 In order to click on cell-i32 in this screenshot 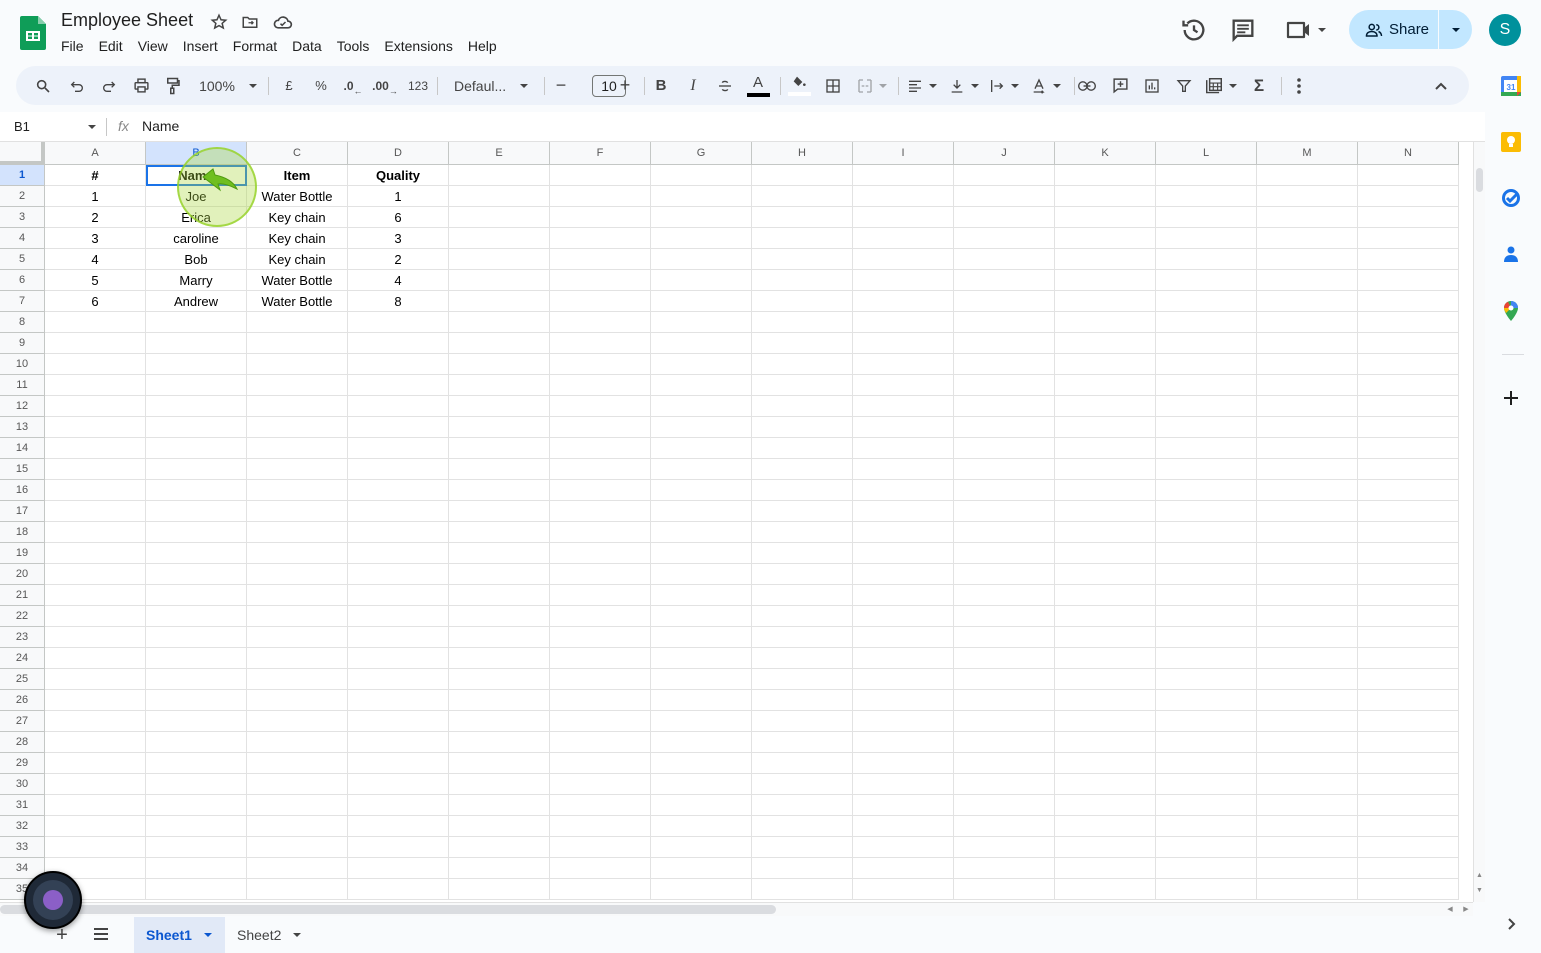, I will do `click(903, 826)`.